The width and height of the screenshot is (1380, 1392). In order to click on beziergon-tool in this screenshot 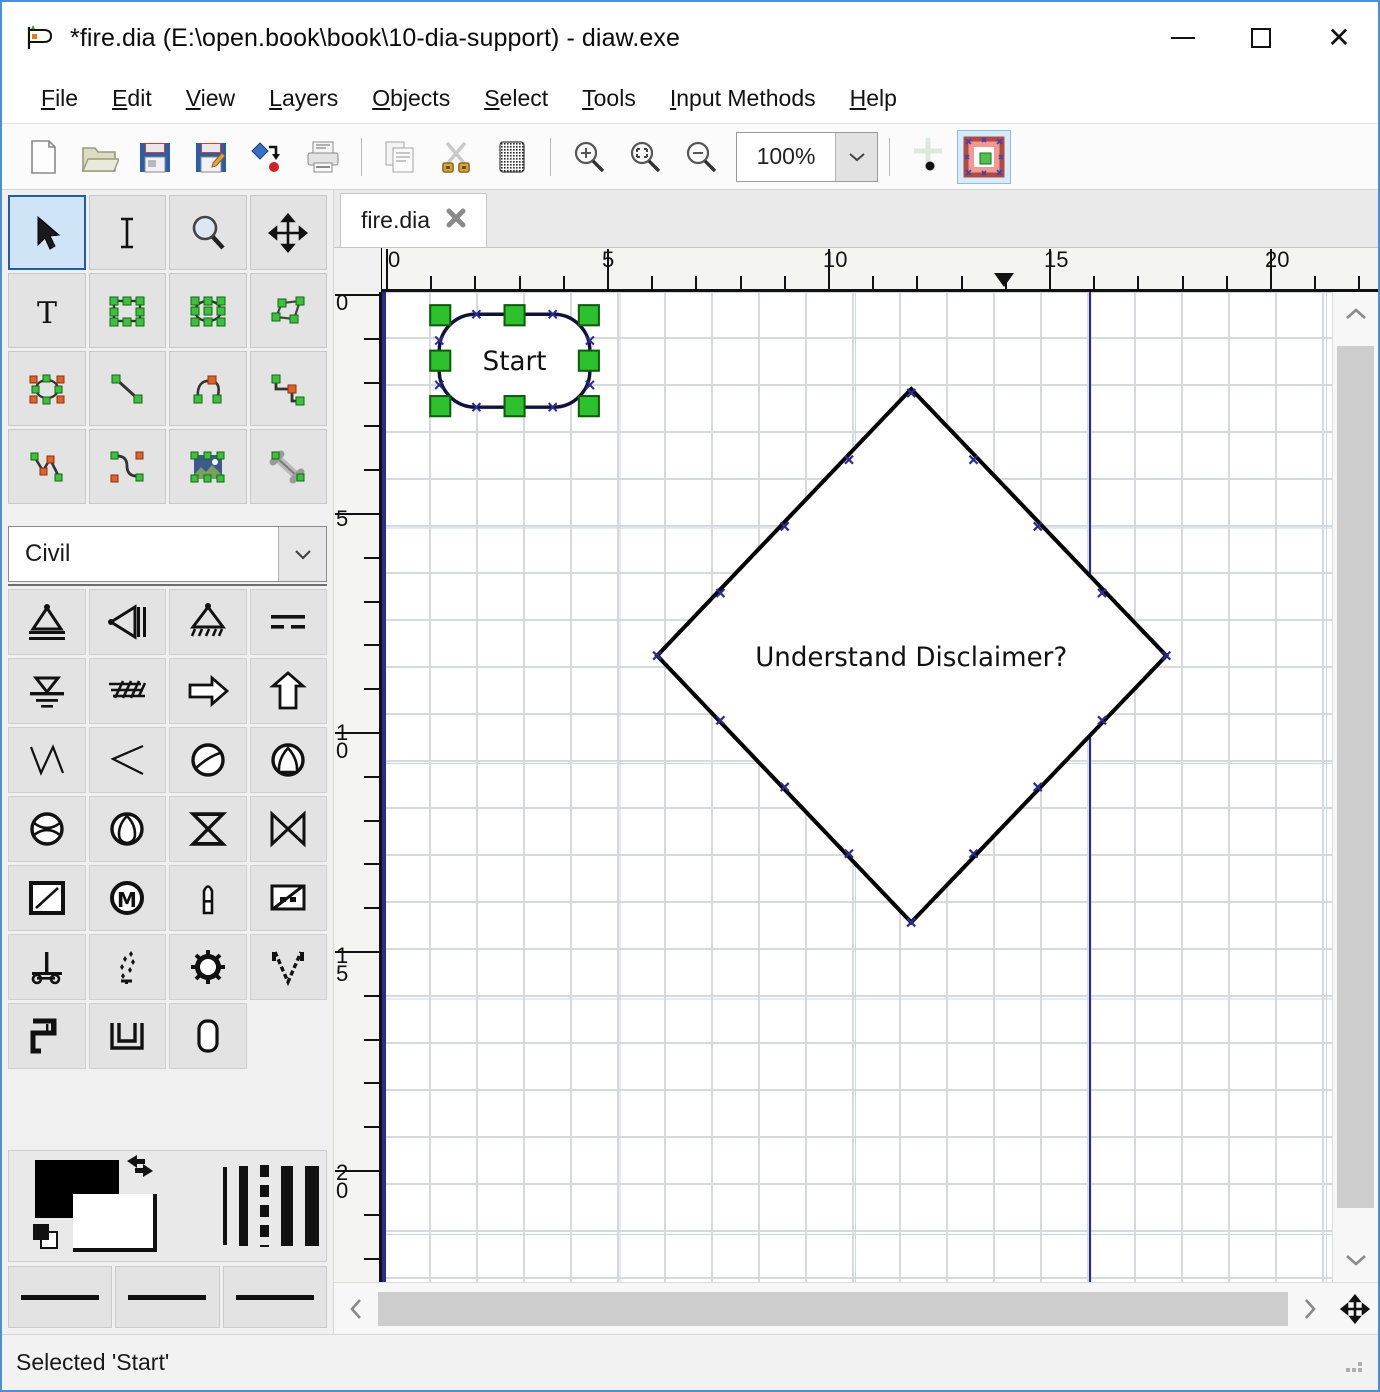, I will do `click(47, 388)`.